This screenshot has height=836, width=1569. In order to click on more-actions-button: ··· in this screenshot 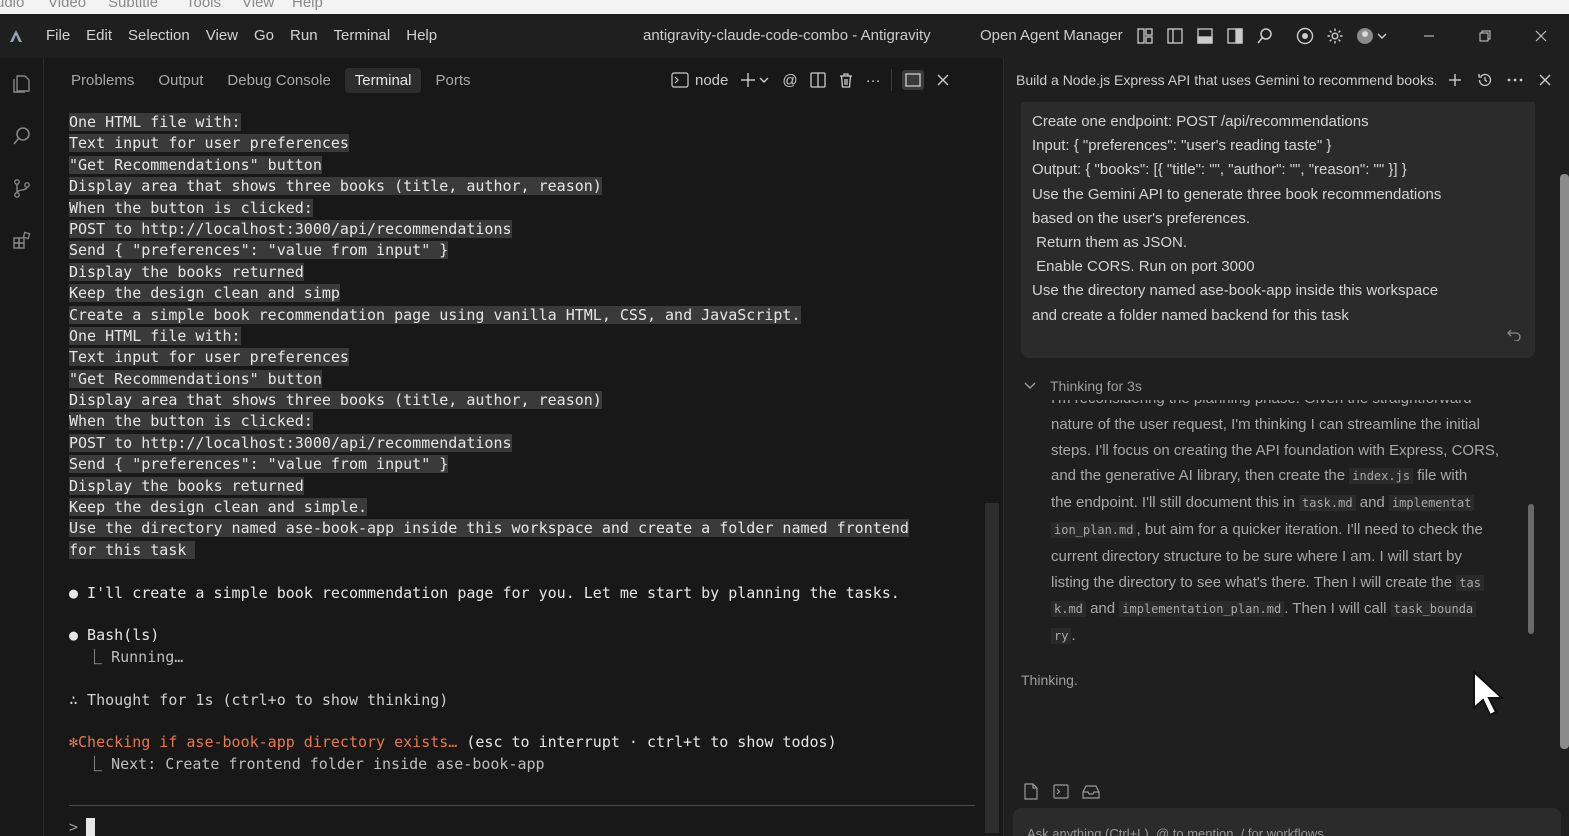, I will do `click(873, 80)`.